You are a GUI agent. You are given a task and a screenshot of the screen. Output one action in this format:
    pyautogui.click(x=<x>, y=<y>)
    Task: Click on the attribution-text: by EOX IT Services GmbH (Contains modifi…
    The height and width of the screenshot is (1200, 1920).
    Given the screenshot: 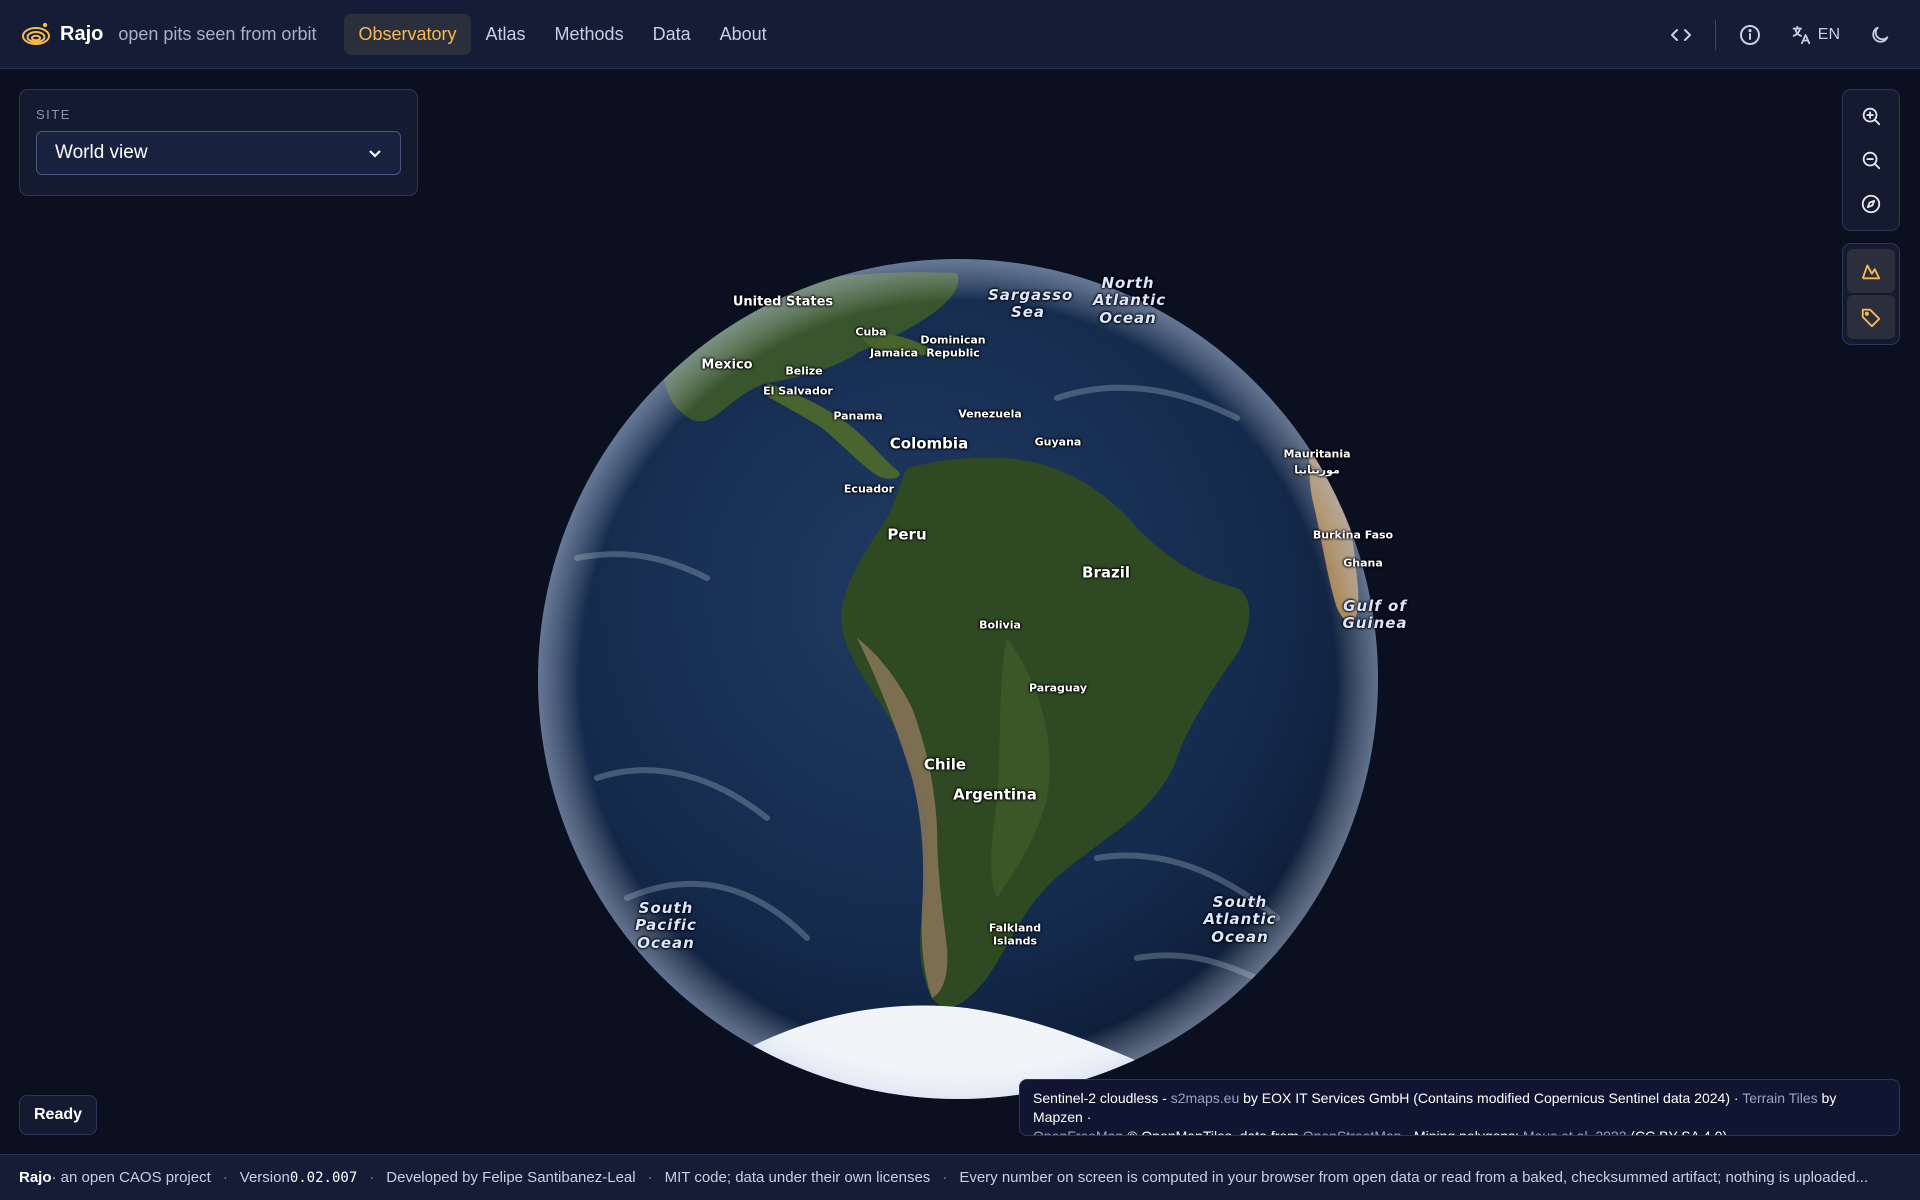 What is the action you would take?
    pyautogui.click(x=1491, y=1098)
    